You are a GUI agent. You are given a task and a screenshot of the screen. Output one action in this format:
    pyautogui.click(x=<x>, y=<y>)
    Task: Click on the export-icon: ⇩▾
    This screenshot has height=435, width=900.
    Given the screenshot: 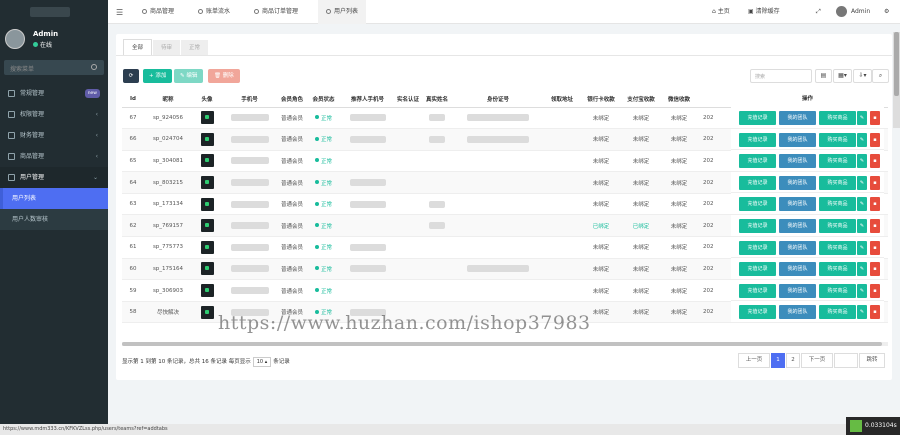 What is the action you would take?
    pyautogui.click(x=862, y=76)
    